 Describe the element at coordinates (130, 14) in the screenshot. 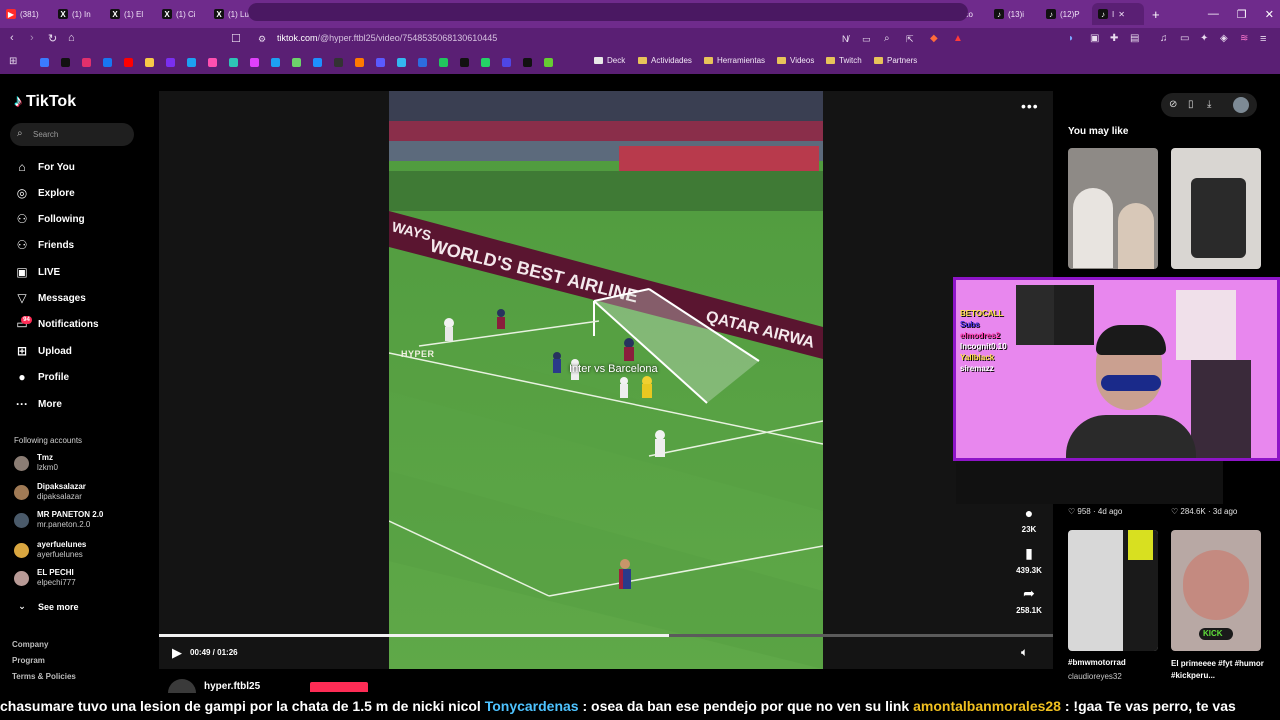

I see `browser-tab: X (1) El` at that location.